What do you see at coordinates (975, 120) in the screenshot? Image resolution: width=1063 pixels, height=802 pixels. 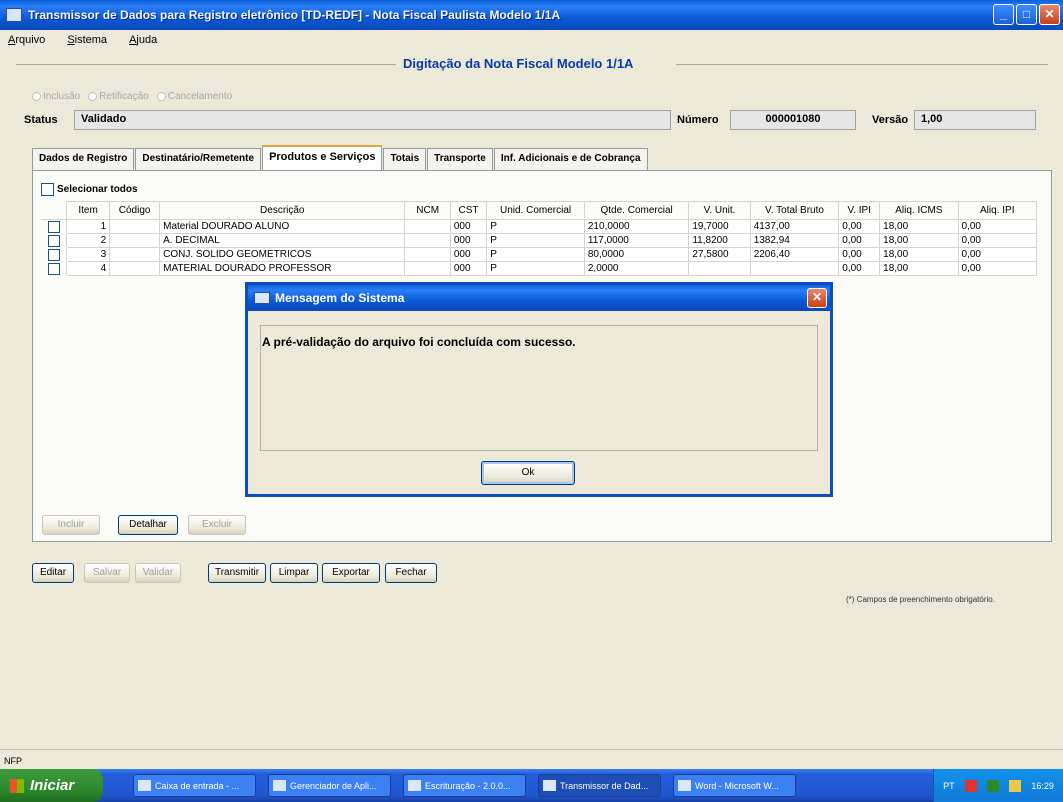 I see `versao-field: 1,00` at bounding box center [975, 120].